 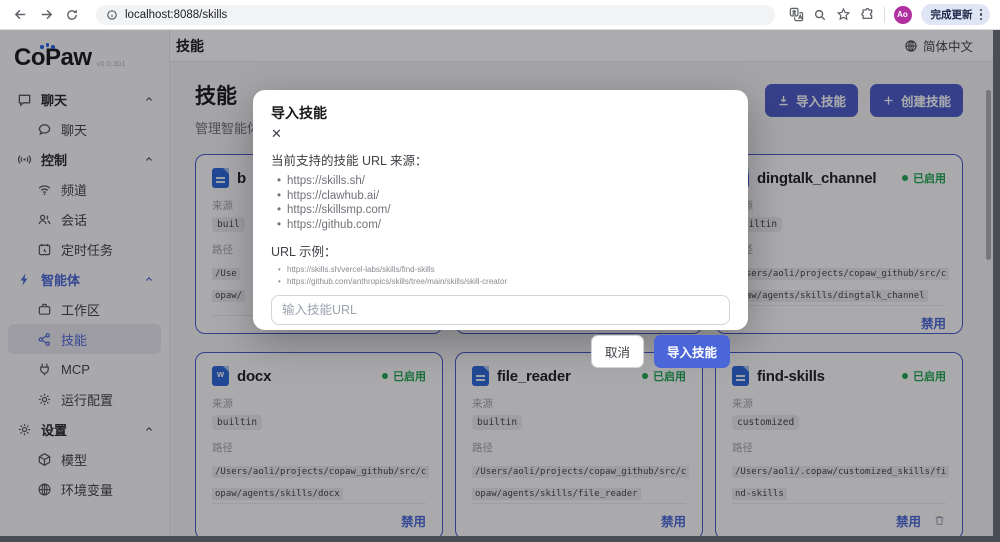 I want to click on extensions-icon, so click(x=867, y=14).